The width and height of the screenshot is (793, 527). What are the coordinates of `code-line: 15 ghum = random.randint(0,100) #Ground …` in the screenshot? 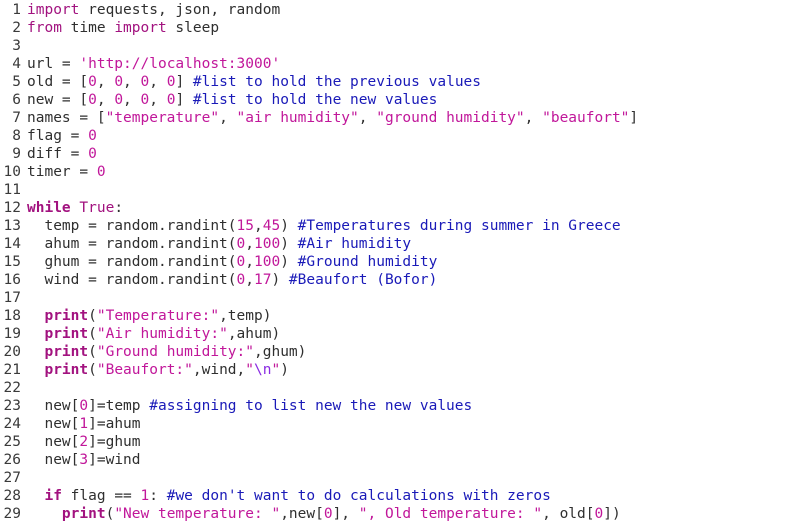 It's located at (396, 262).